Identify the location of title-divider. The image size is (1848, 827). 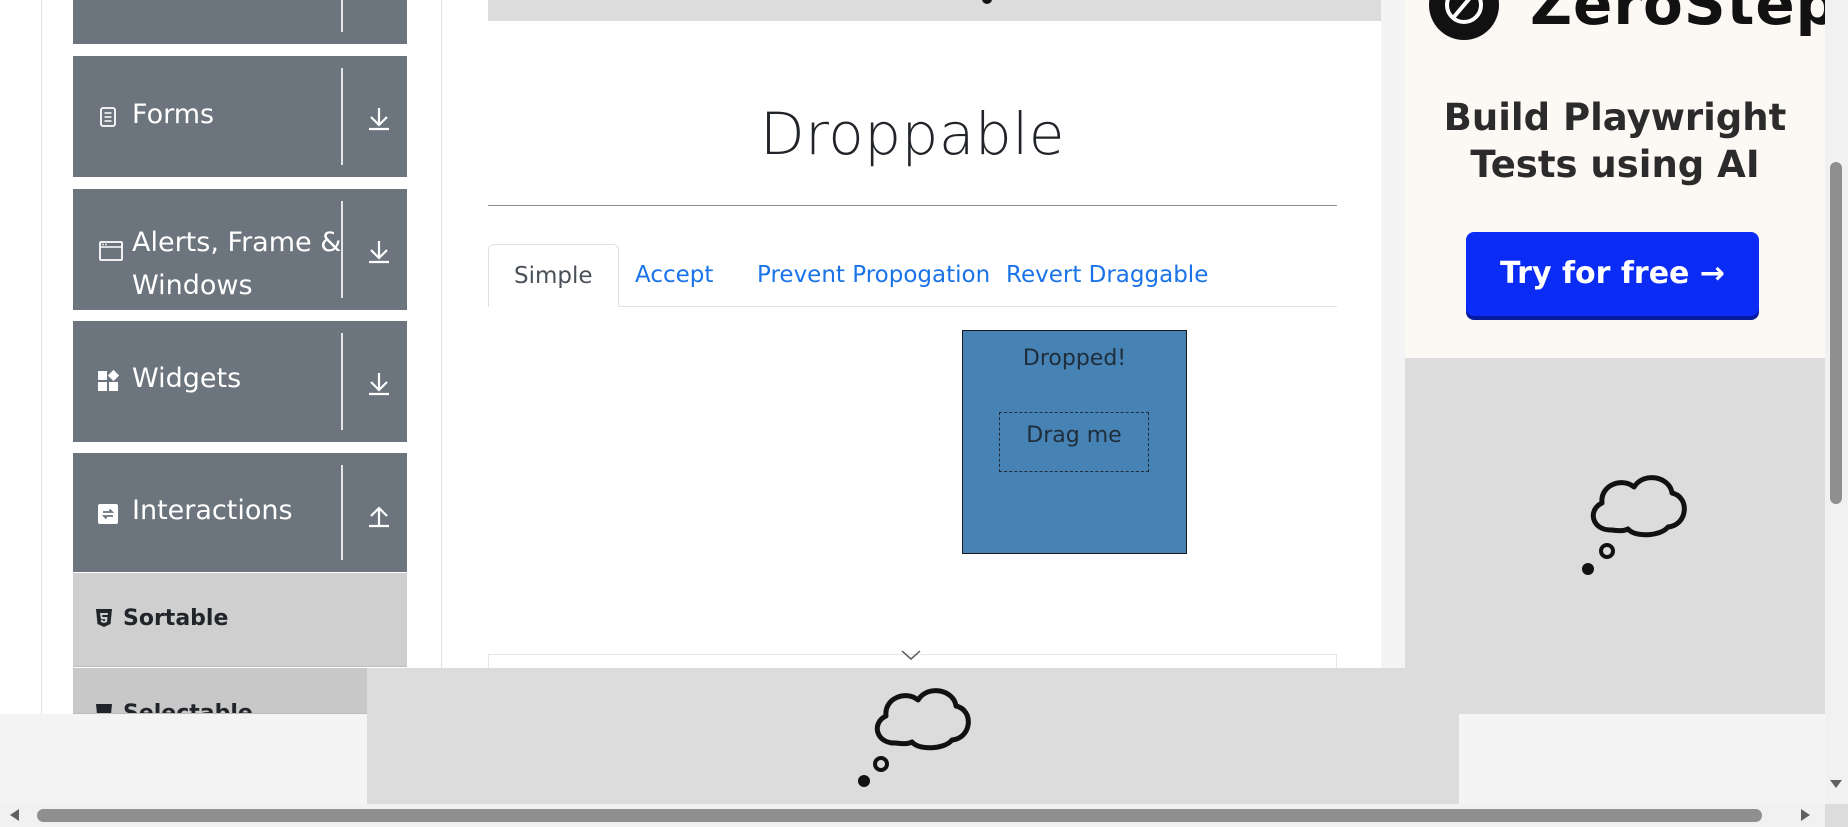
(912, 205).